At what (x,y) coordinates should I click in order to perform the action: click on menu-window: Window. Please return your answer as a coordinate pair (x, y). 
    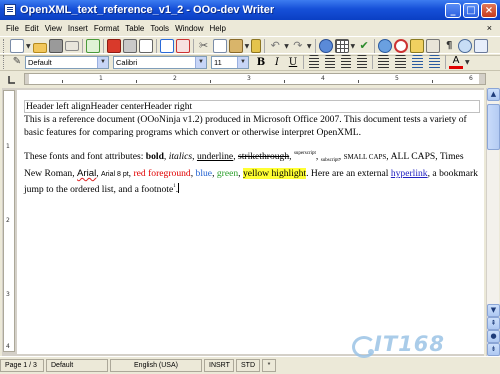
    Looking at the image, I should click on (189, 28).